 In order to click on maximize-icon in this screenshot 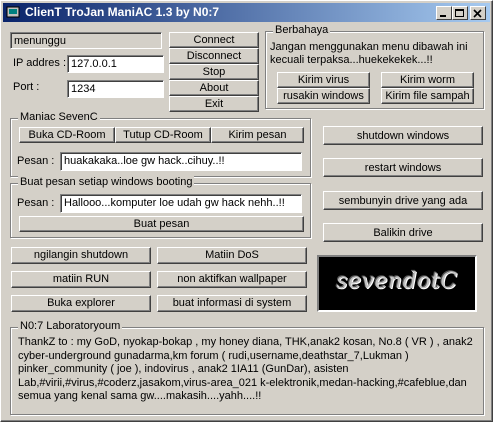, I will do `click(459, 13)`.